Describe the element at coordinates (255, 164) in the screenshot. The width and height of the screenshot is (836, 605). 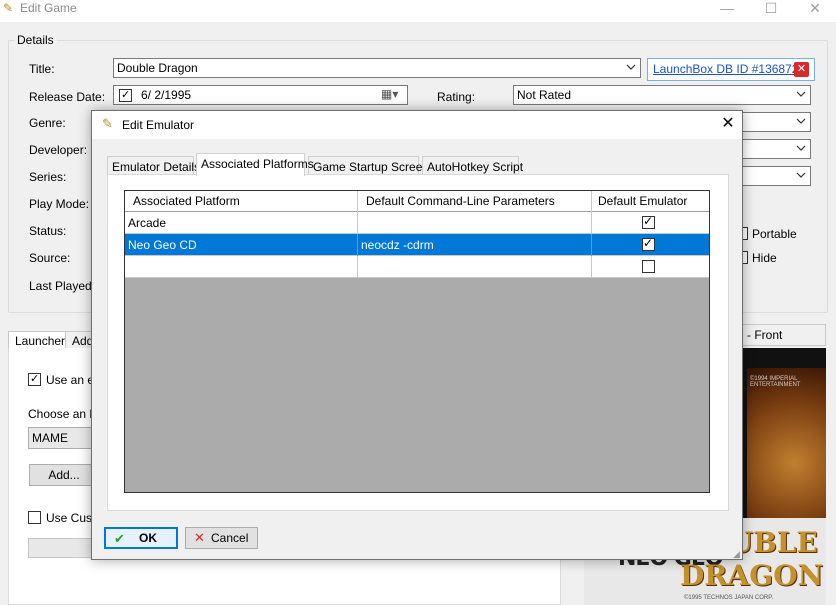
I see `tab-associated-platforms: Associated Platforms` at that location.